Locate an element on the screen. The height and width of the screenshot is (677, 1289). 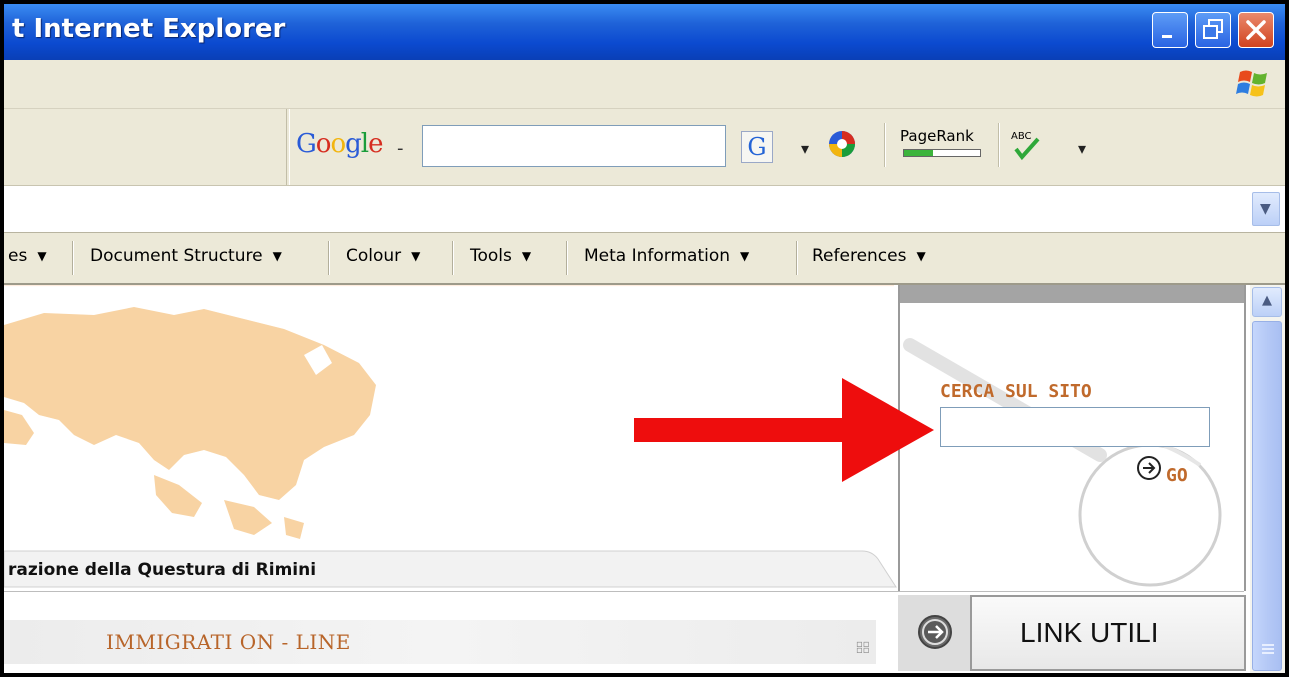
chevron-down-icon: ▼ is located at coordinates (1265, 209).